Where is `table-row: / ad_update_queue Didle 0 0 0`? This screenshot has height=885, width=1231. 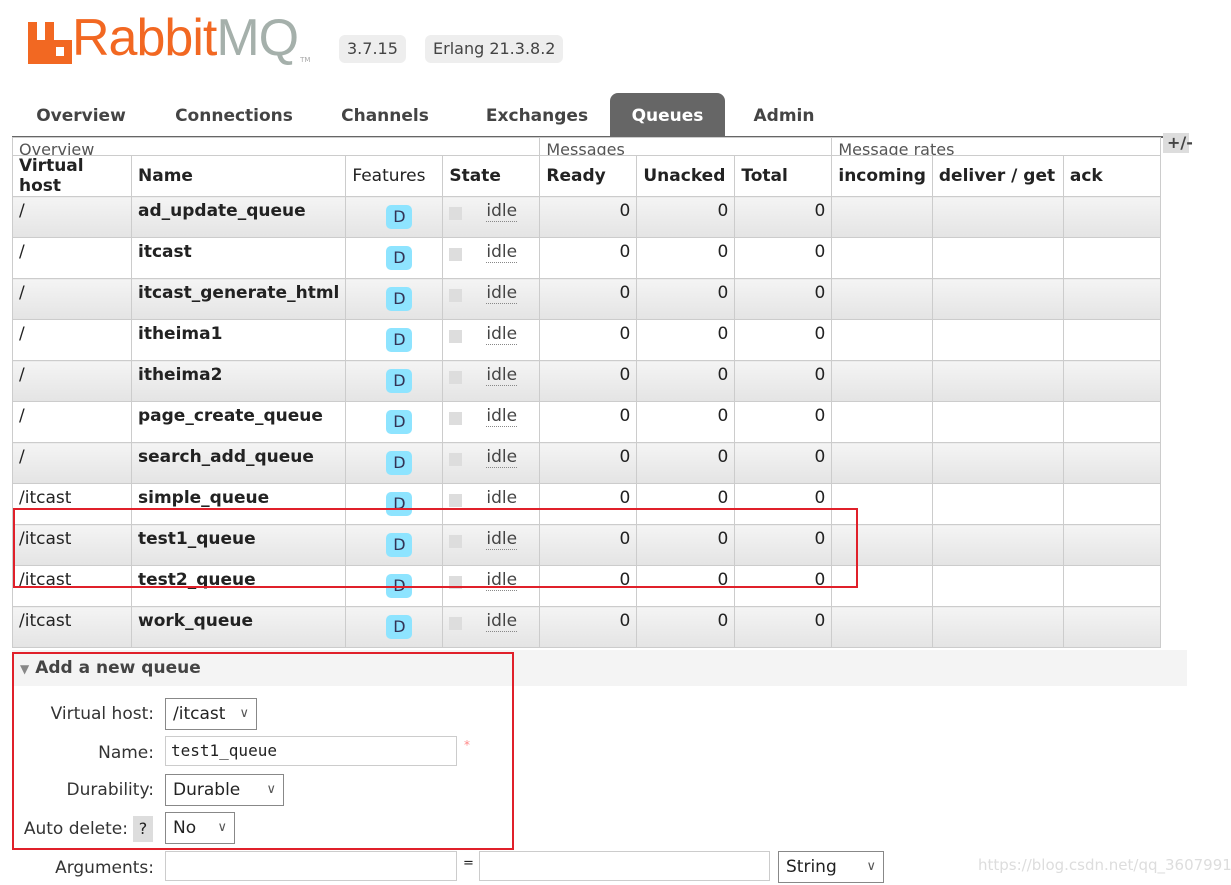
table-row: / ad_update_queue Didle 0 0 0 is located at coordinates (586, 217).